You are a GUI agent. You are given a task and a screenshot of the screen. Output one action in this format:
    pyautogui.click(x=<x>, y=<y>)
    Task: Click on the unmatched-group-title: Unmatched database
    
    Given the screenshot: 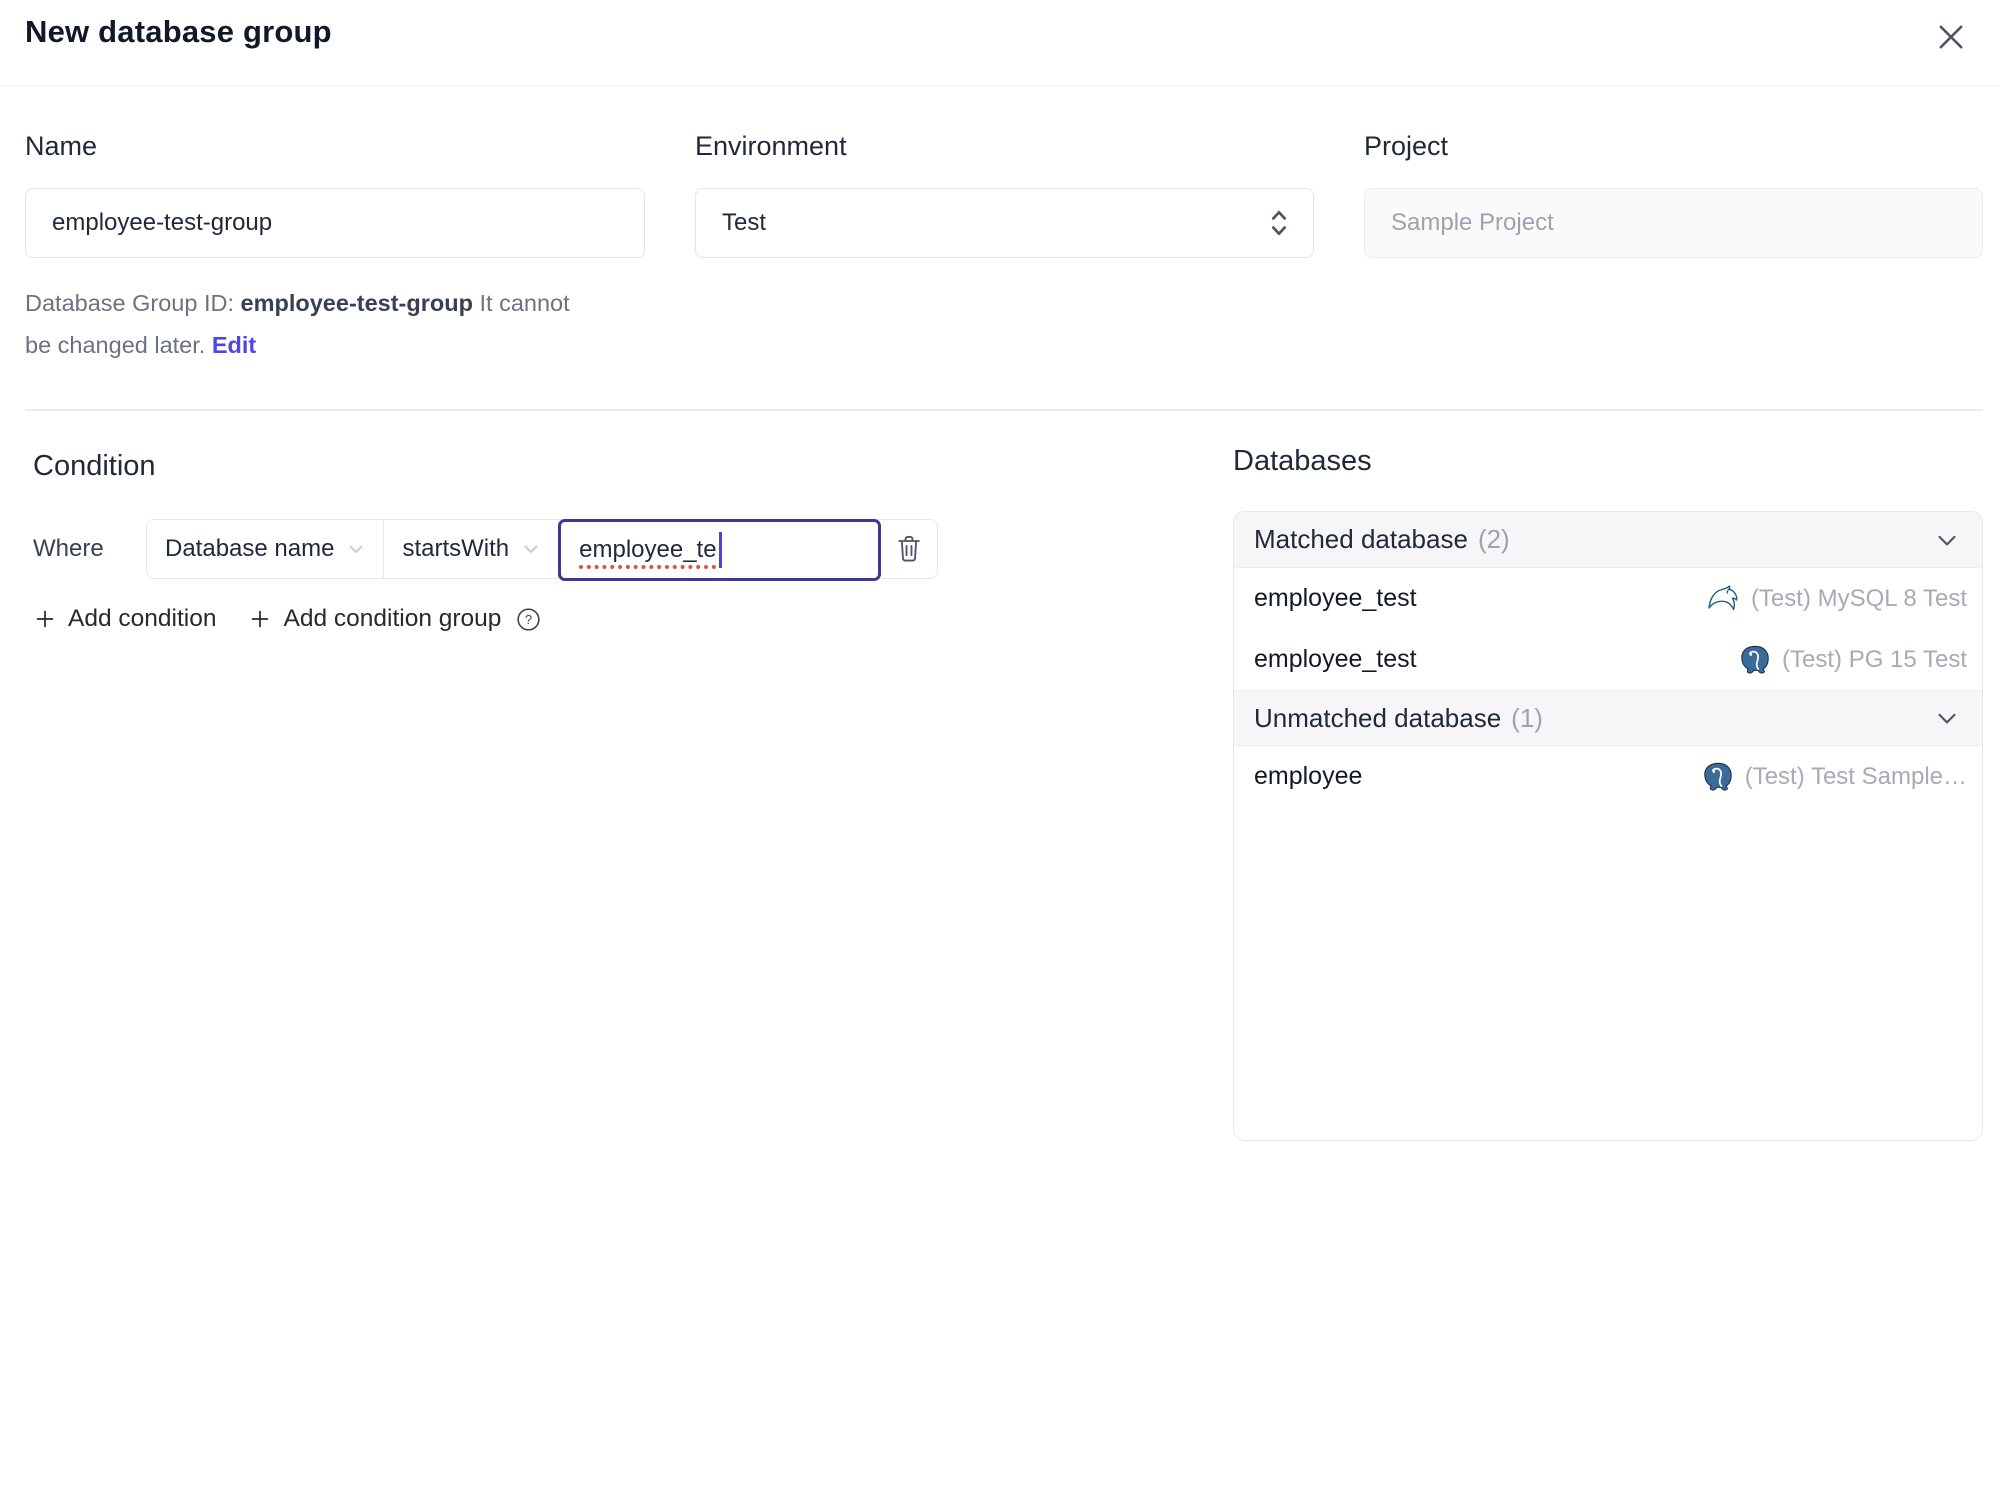 What is the action you would take?
    pyautogui.click(x=1378, y=717)
    